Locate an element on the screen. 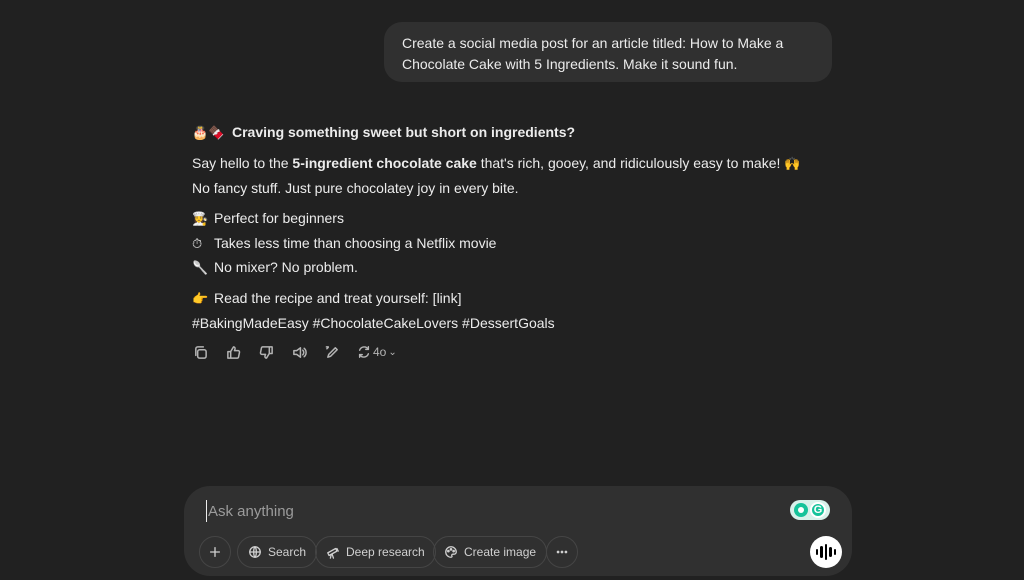  speaker-icon is located at coordinates (299, 352).